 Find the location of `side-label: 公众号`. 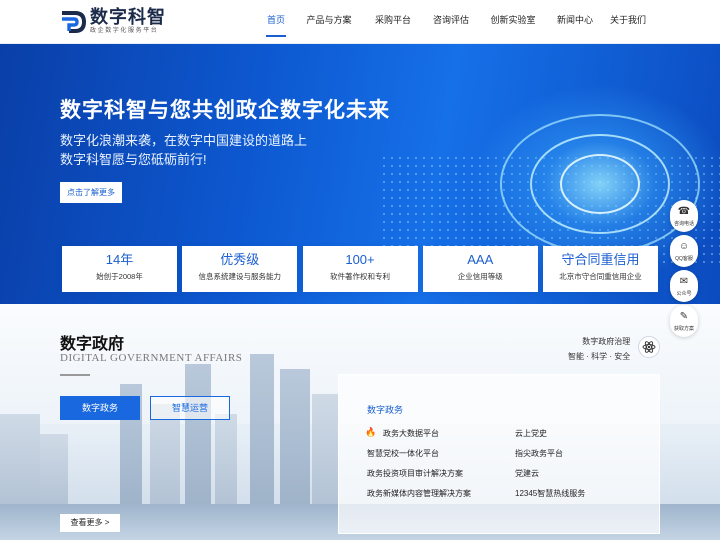

side-label: 公众号 is located at coordinates (684, 293).